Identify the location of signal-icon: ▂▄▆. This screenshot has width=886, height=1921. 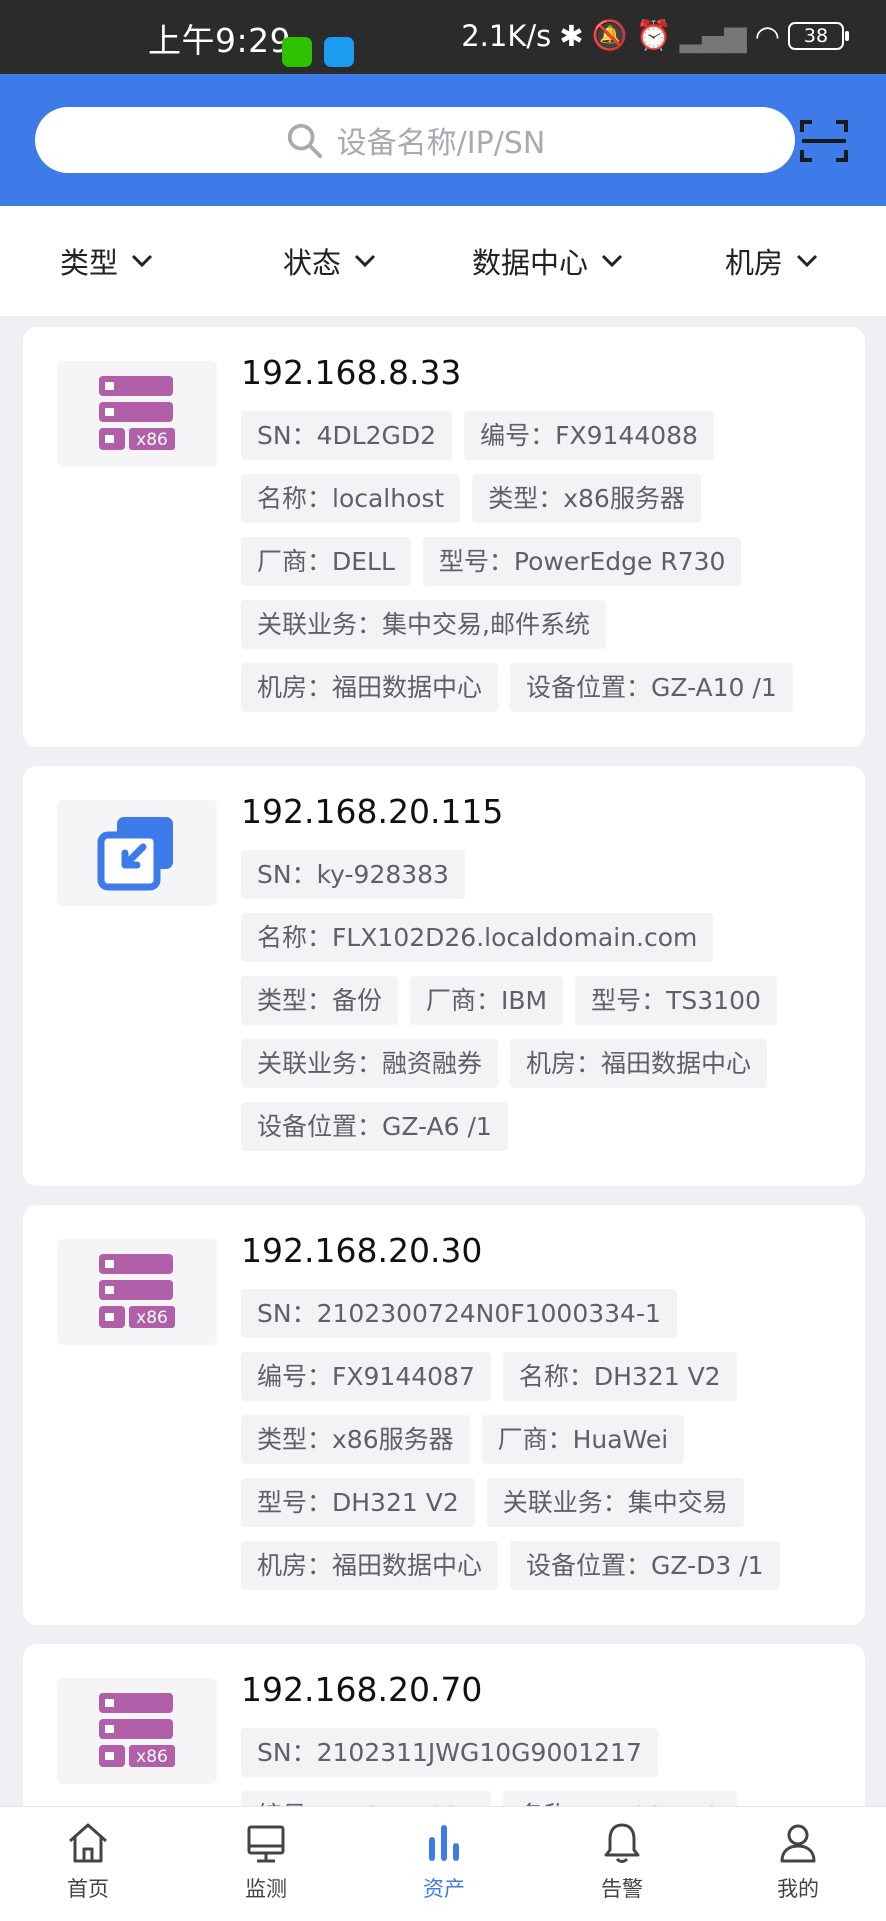
(713, 35).